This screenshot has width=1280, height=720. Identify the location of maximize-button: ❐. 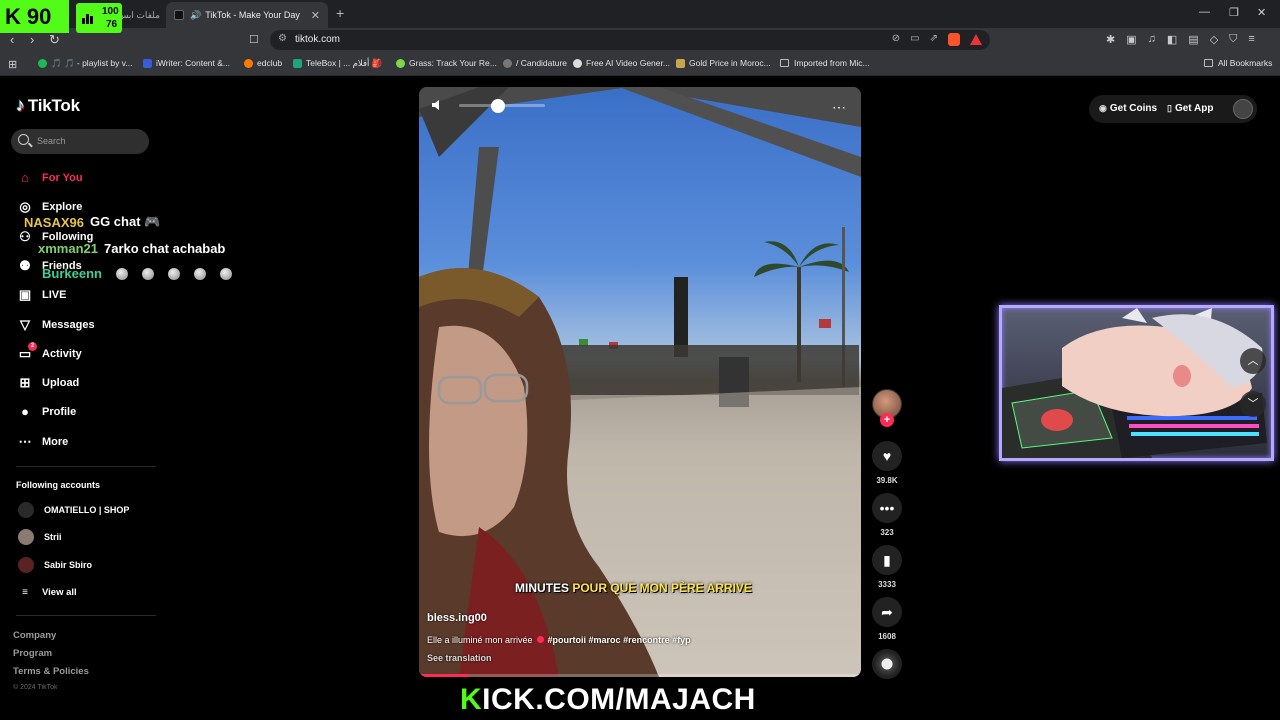
(1234, 12).